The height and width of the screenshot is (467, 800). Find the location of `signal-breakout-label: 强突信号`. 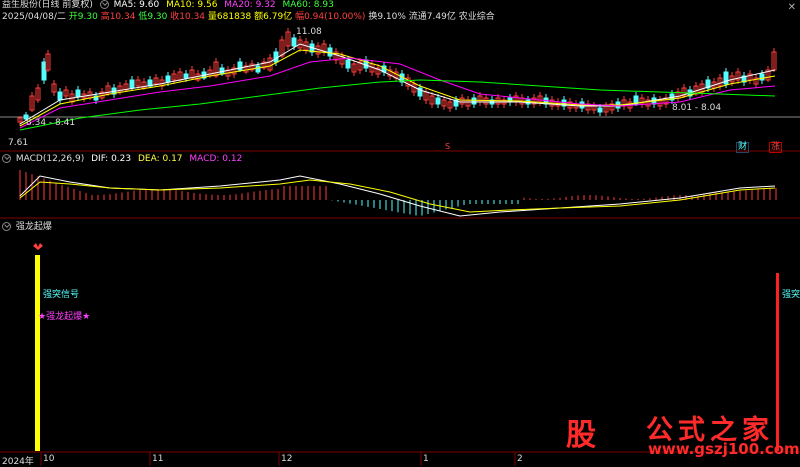

signal-breakout-label: 强突信号 is located at coordinates (61, 295).